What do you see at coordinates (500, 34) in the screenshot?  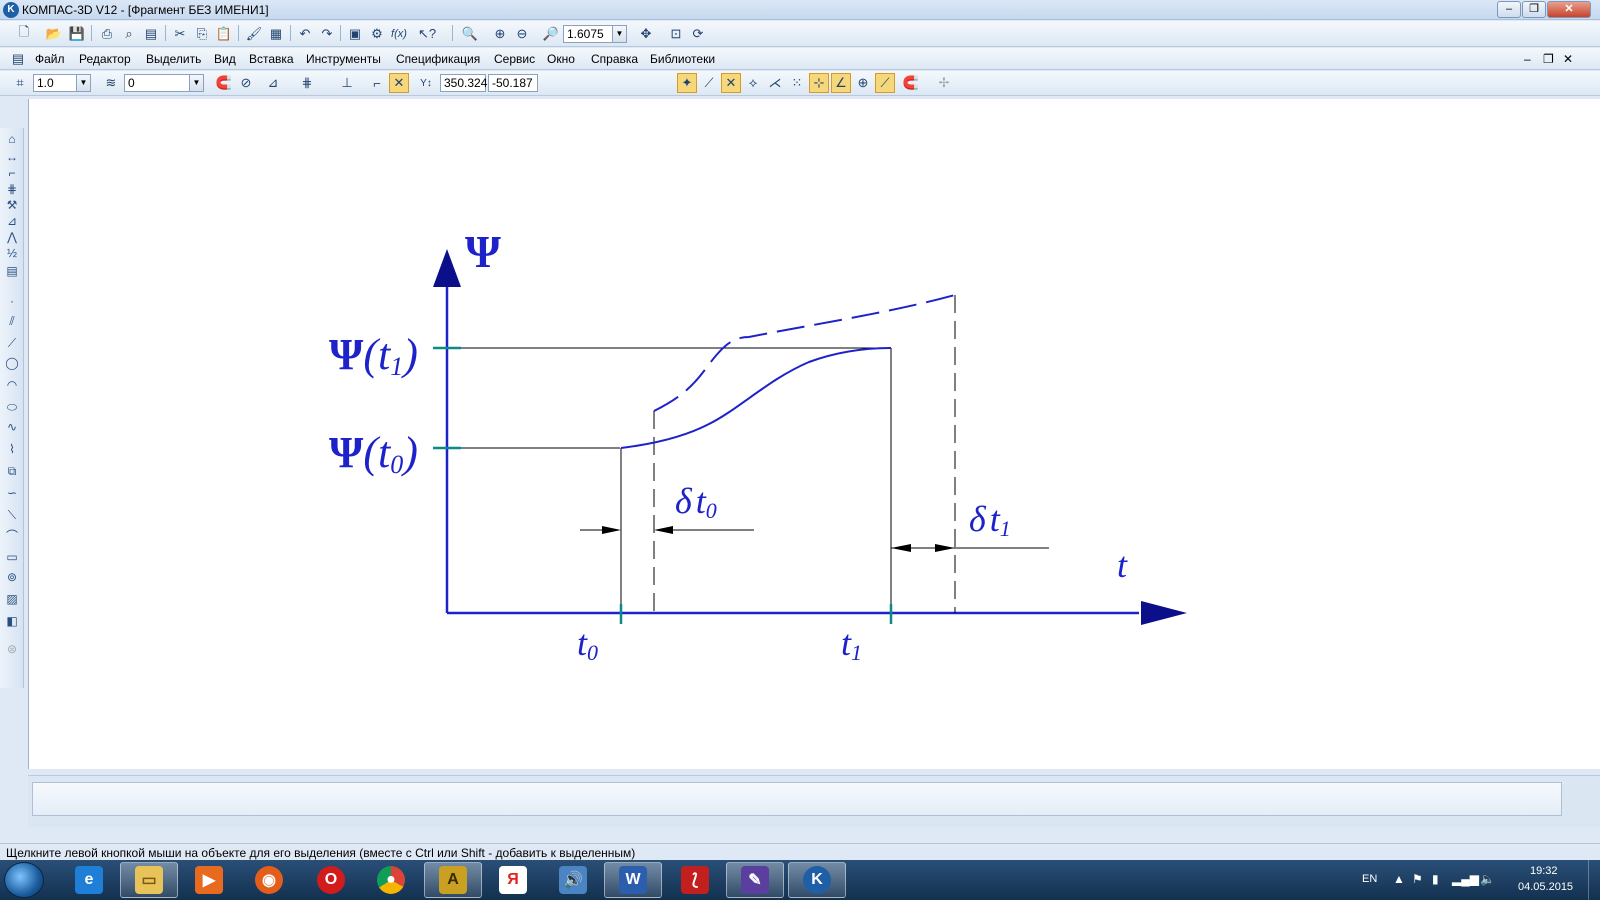 I see `zoom-in-icon: ⊕` at bounding box center [500, 34].